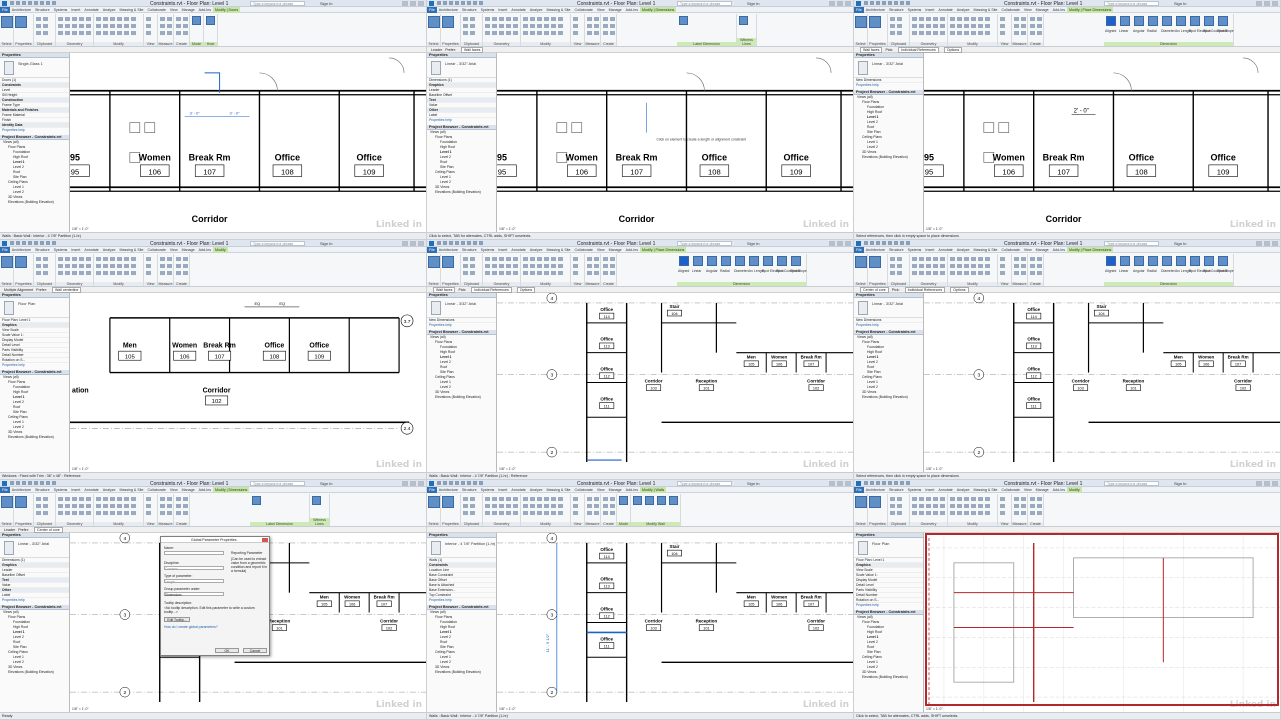 The image size is (1281, 720). I want to click on search-input: Type a keyword or phrase, so click(1131, 483).